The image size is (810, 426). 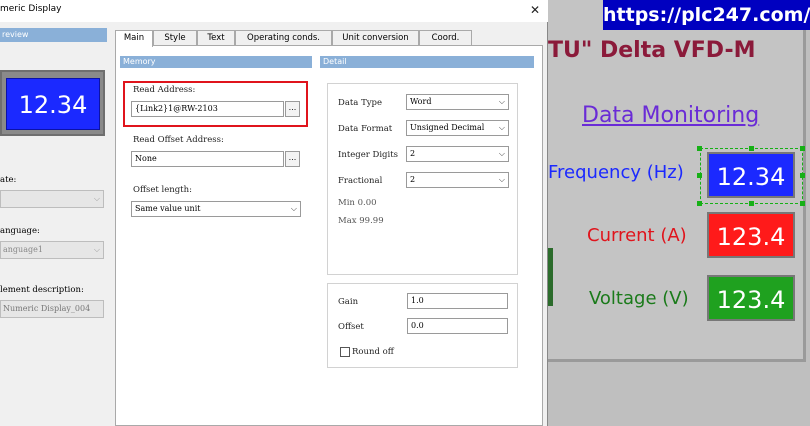 I want to click on voltage-label: Voltage (V), so click(x=639, y=298).